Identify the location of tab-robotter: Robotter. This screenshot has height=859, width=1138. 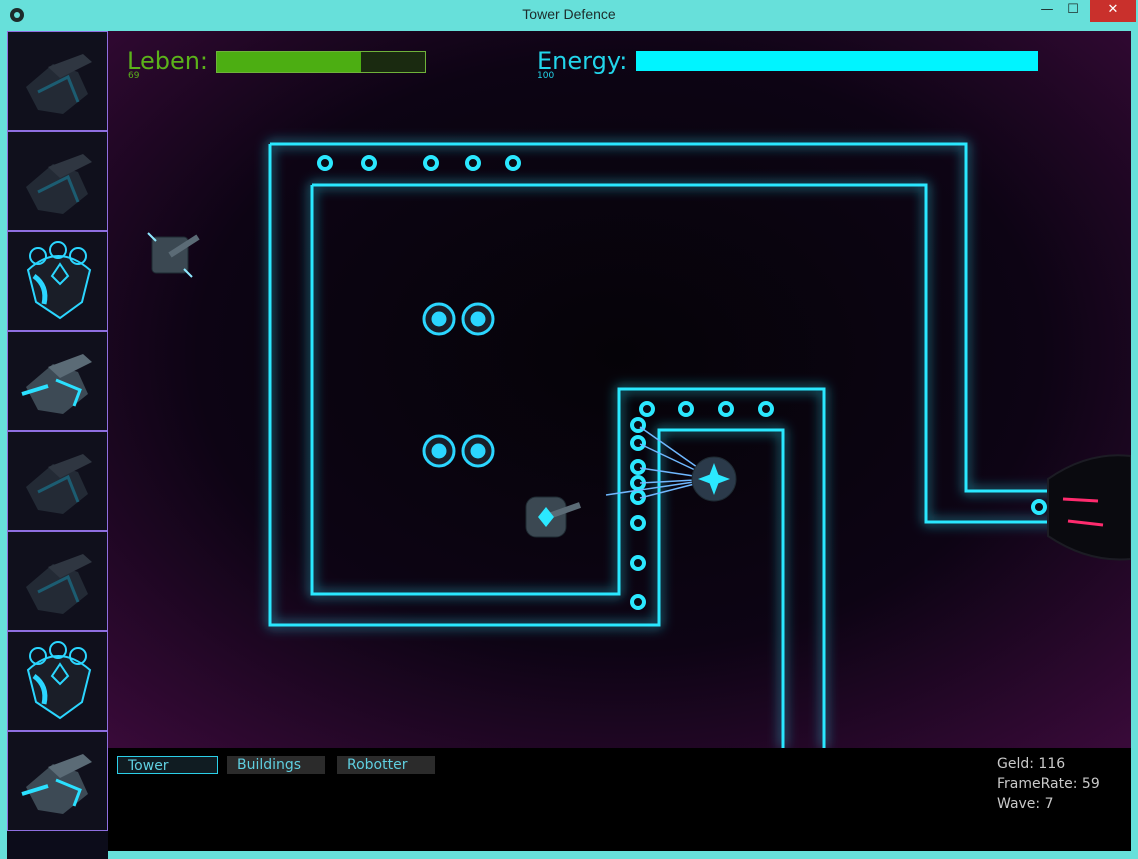
(386, 765).